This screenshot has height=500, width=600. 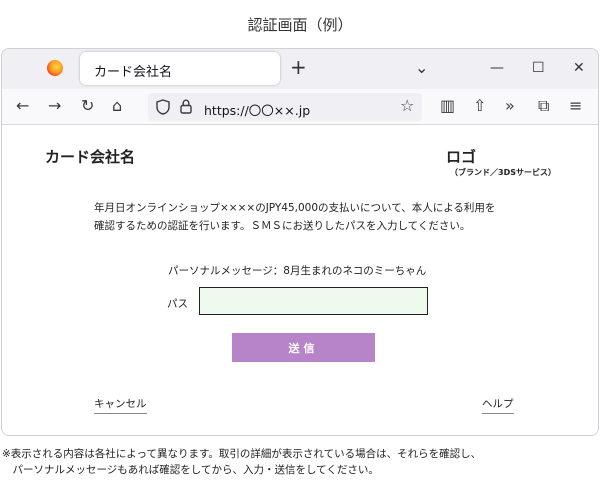 I want to click on help-link: ヘルプ, so click(x=498, y=405).